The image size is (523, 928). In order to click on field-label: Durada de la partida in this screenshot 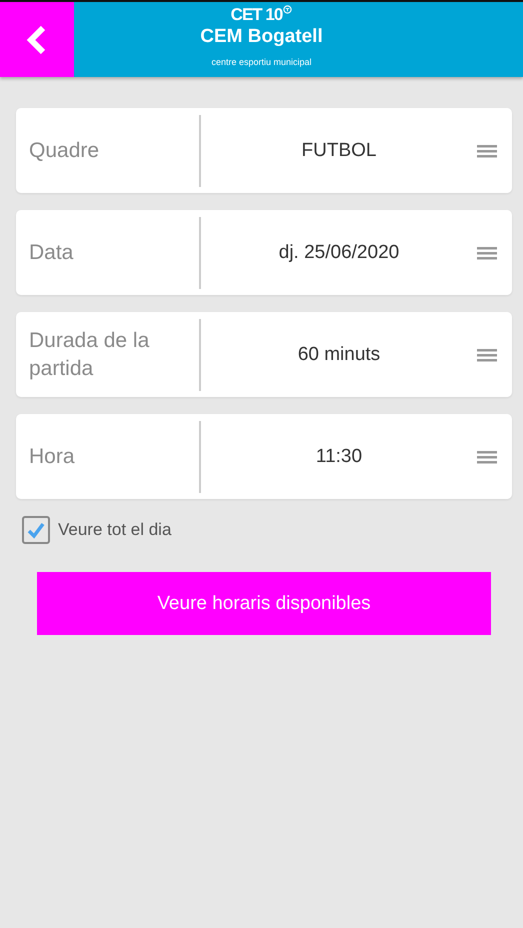, I will do `click(89, 355)`.